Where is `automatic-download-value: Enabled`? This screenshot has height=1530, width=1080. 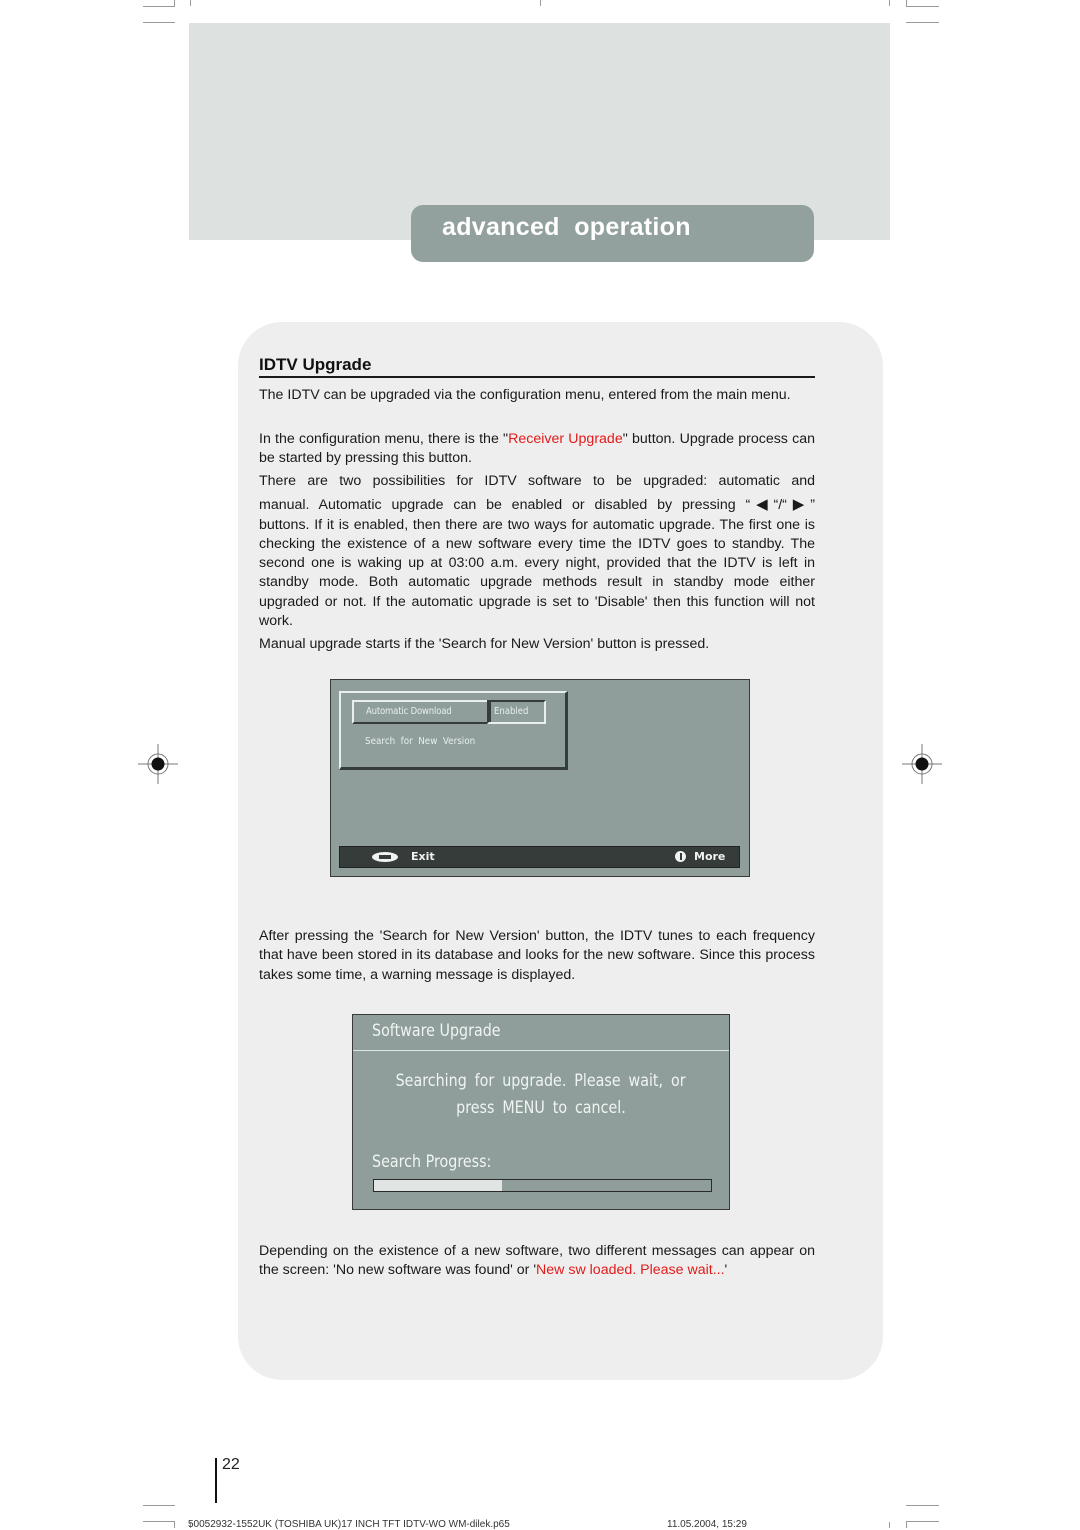
automatic-download-value: Enabled is located at coordinates (516, 712).